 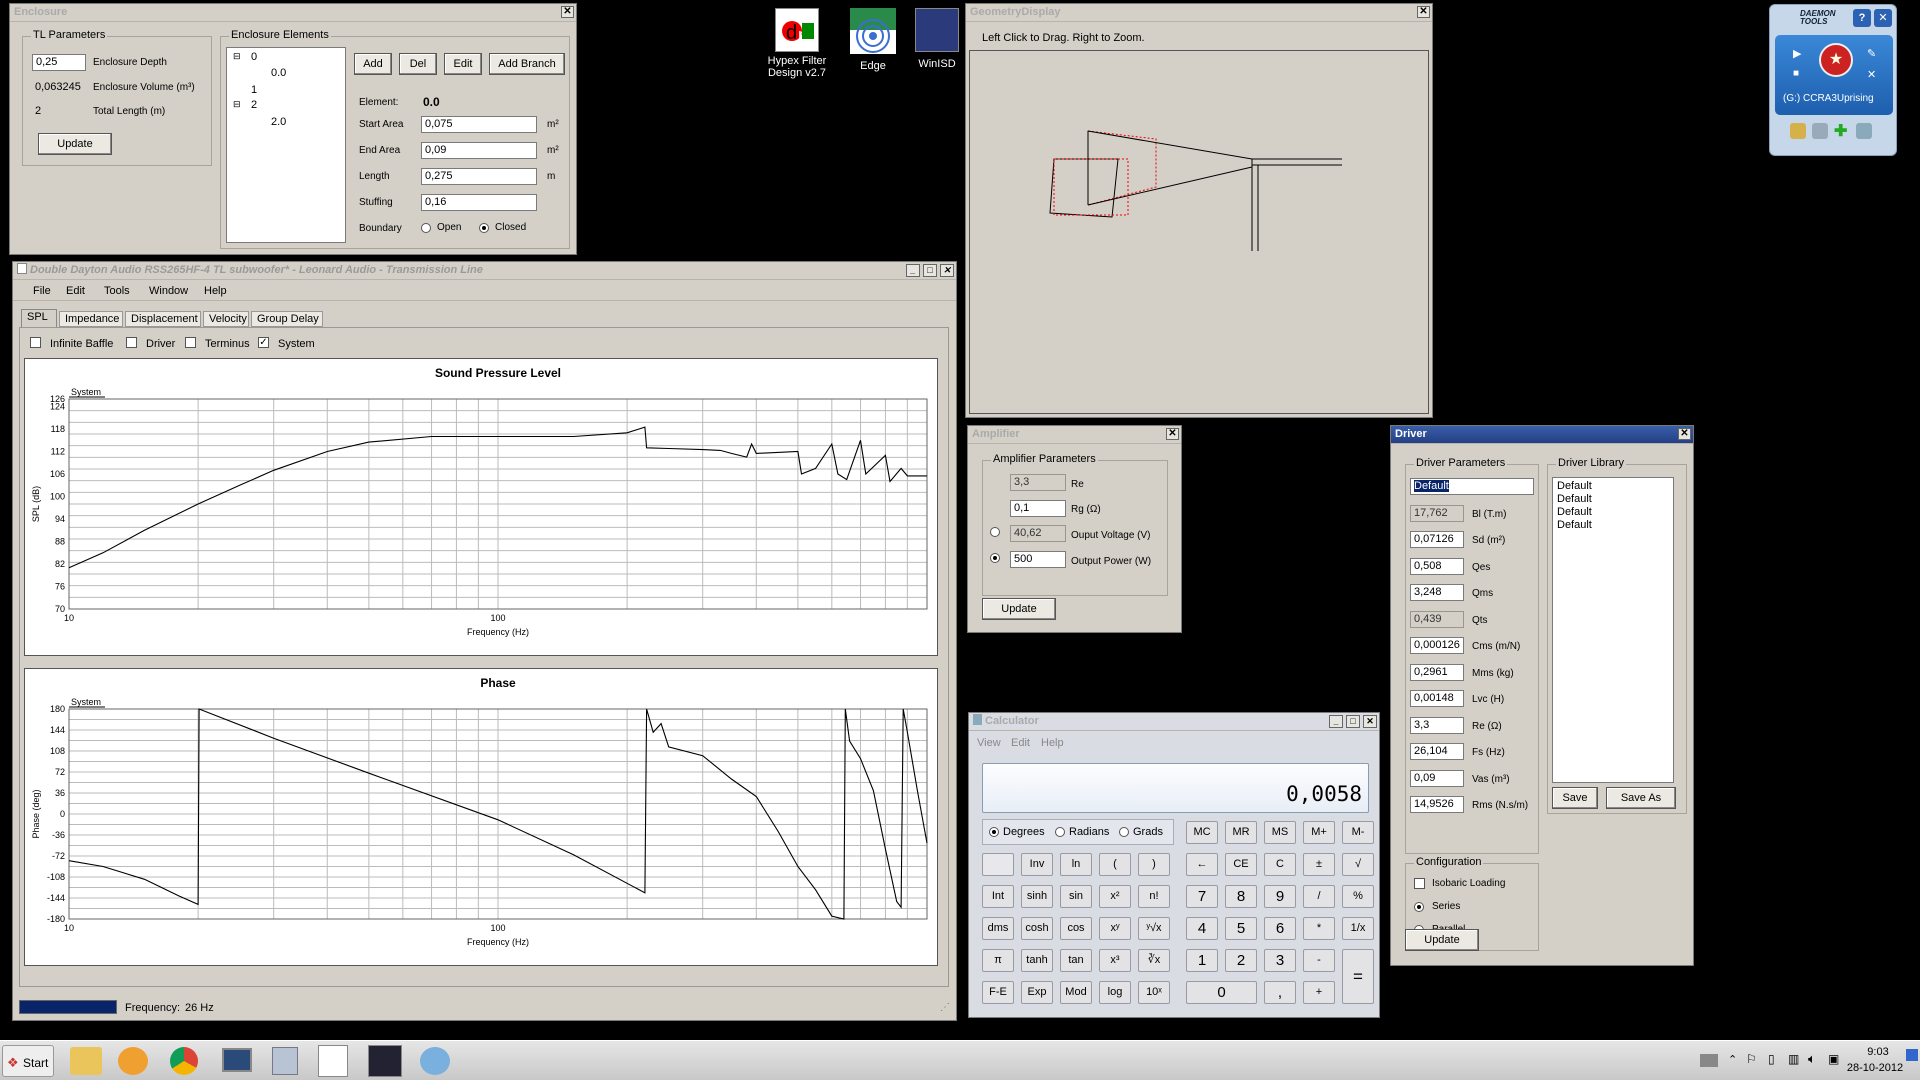 What do you see at coordinates (435, 1061) in the screenshot?
I see `paint-icon` at bounding box center [435, 1061].